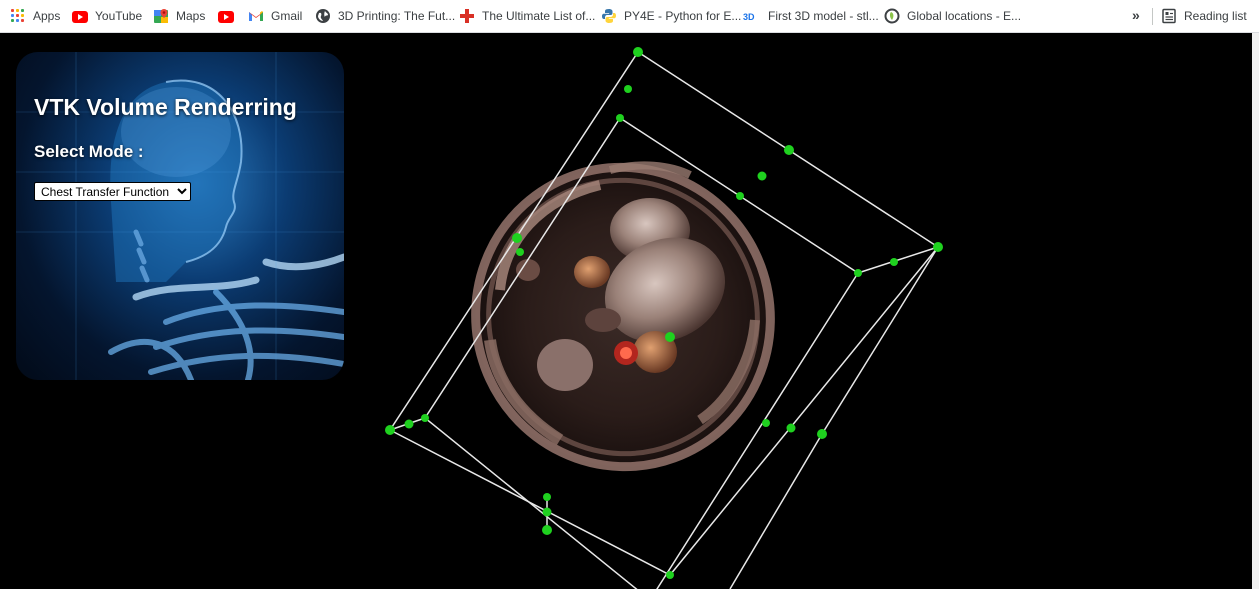  Describe the element at coordinates (1169, 16) in the screenshot. I see `reading-list-icon` at that location.